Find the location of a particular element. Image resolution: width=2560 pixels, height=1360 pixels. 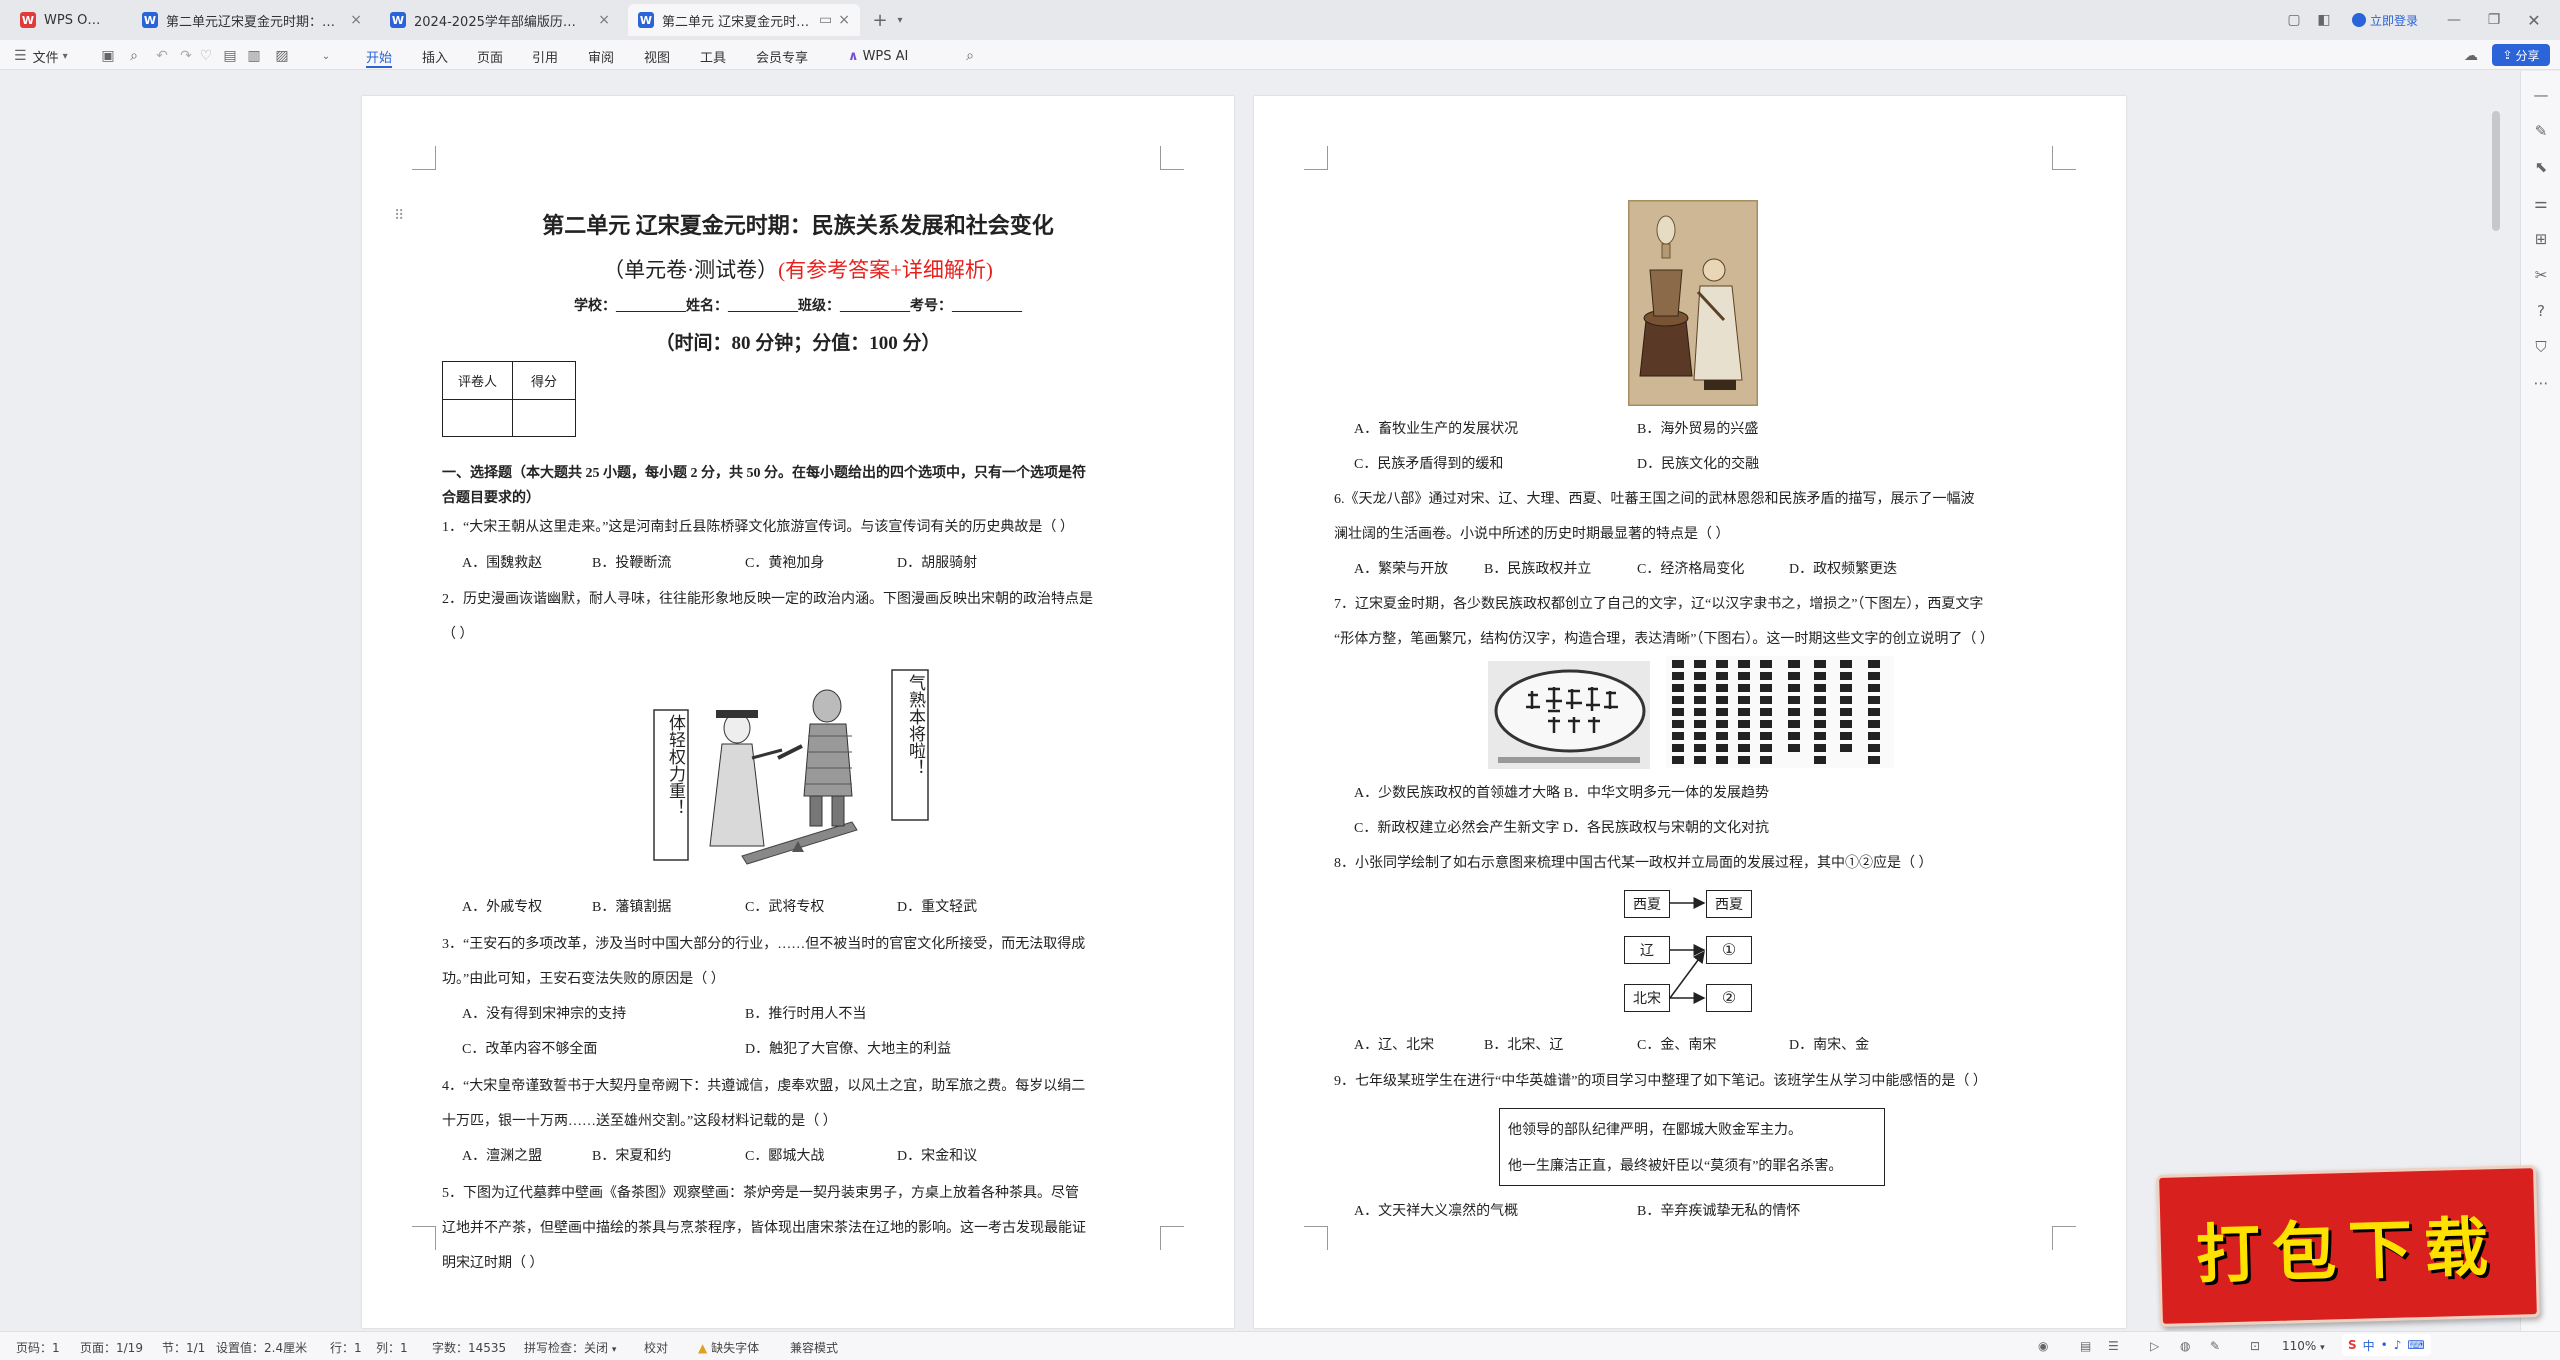

status-section: 节：1/1 is located at coordinates (183, 1347).